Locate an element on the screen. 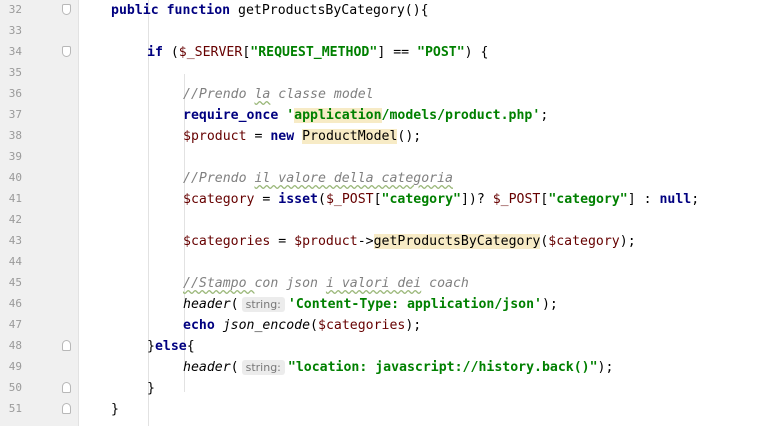  code-line: 36 //Prendo la classe model is located at coordinates (389, 94).